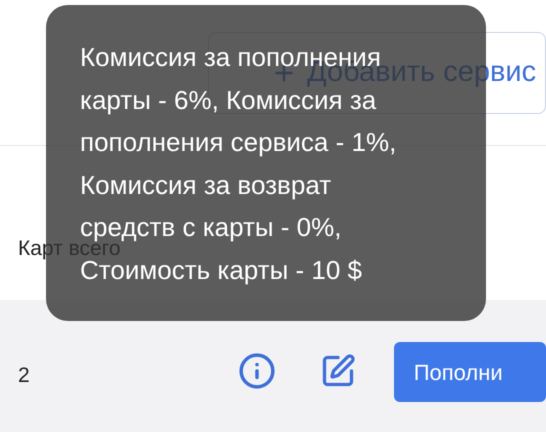 This screenshot has height=432, width=546. Describe the element at coordinates (24, 376) in the screenshot. I see `cards-total-value: 2` at that location.